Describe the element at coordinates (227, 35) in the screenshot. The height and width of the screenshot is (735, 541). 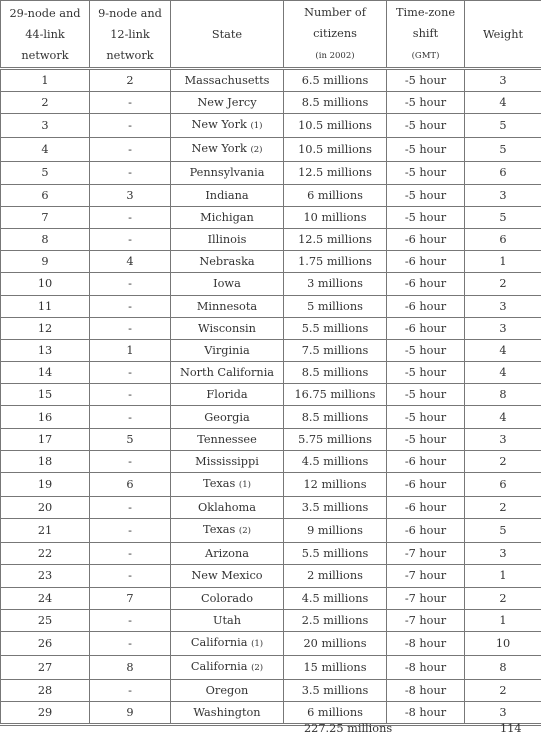
I see `header-state: State` at that location.